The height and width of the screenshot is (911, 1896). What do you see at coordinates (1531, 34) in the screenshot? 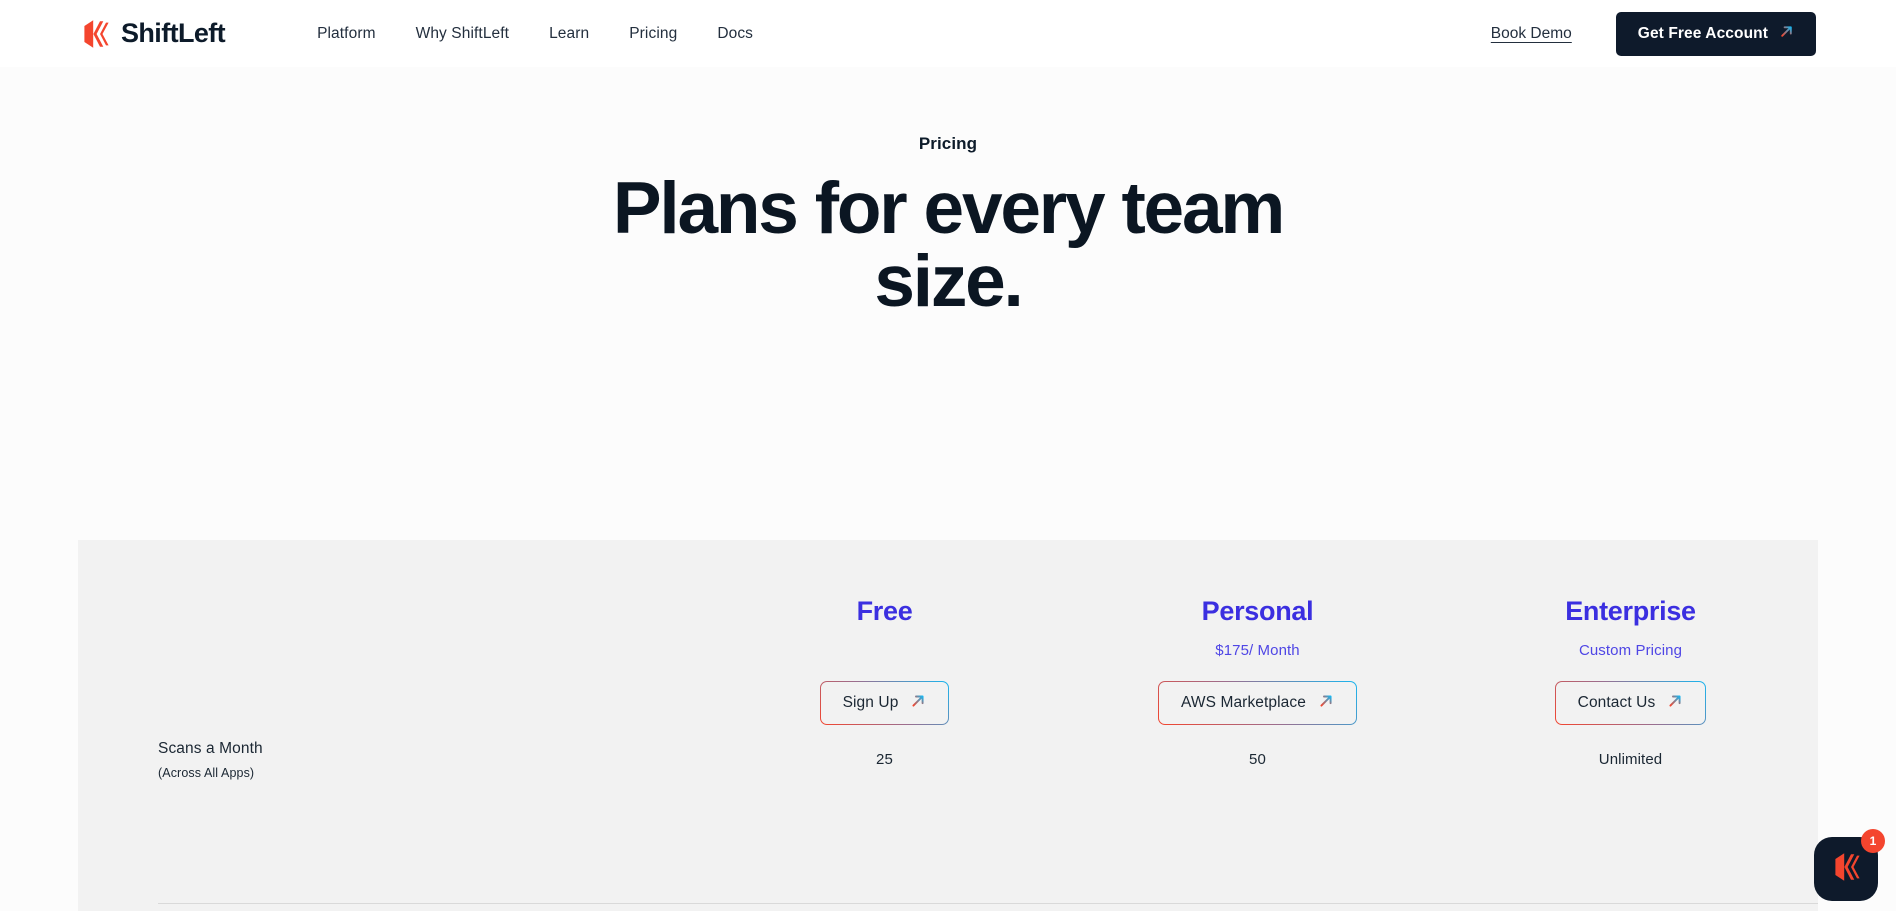
I see `book-demo-link: Book Demo` at bounding box center [1531, 34].